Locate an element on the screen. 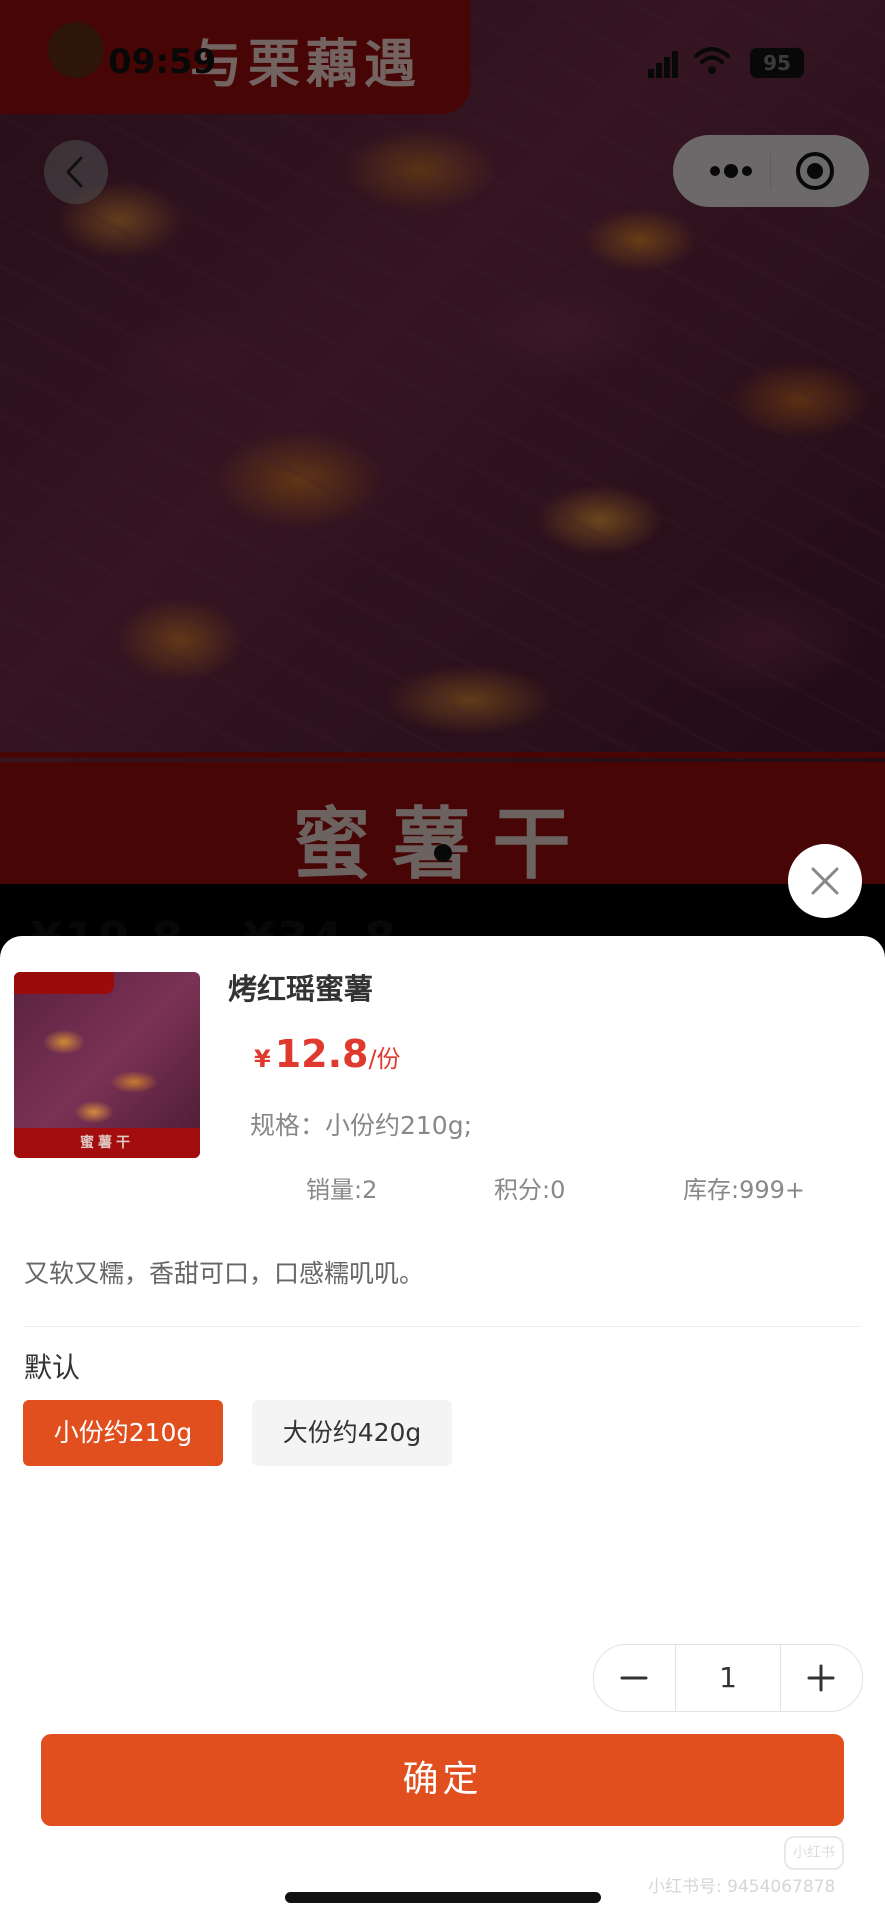  decrease-button is located at coordinates (634, 1678).